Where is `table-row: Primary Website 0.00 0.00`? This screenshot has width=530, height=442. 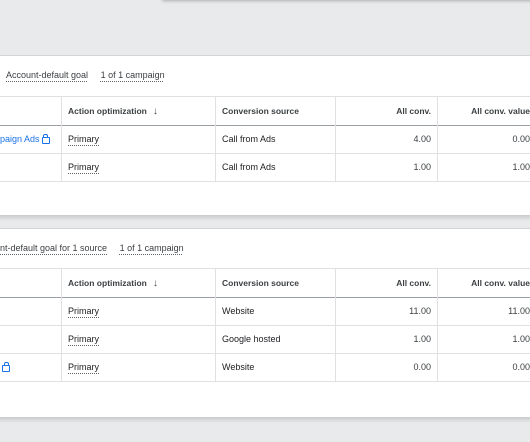 table-row: Primary Website 0.00 0.00 is located at coordinates (265, 367).